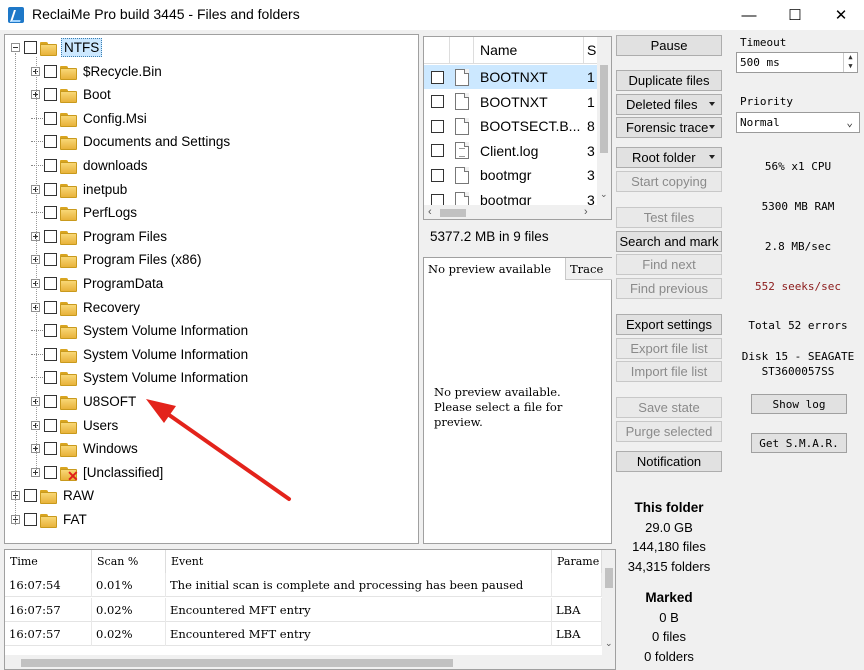 The width and height of the screenshot is (864, 670). Describe the element at coordinates (608, 602) in the screenshot. I see `log-vscroll: ⌄` at that location.